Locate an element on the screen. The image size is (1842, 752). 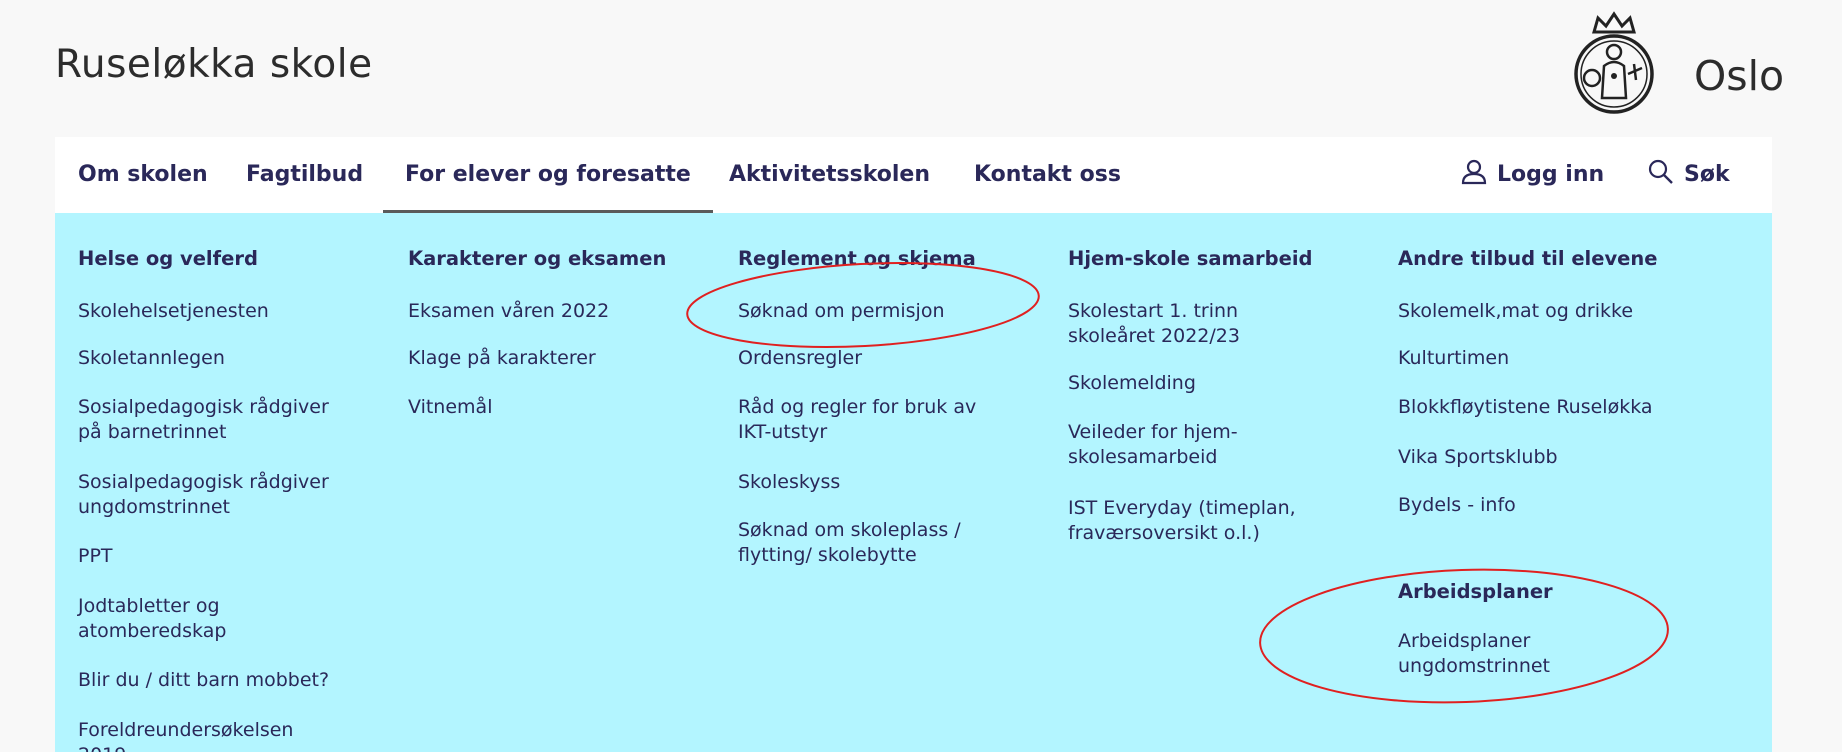
menu-link: Råd og regler for bruk av IKT-utstyr is located at coordinates (857, 420).